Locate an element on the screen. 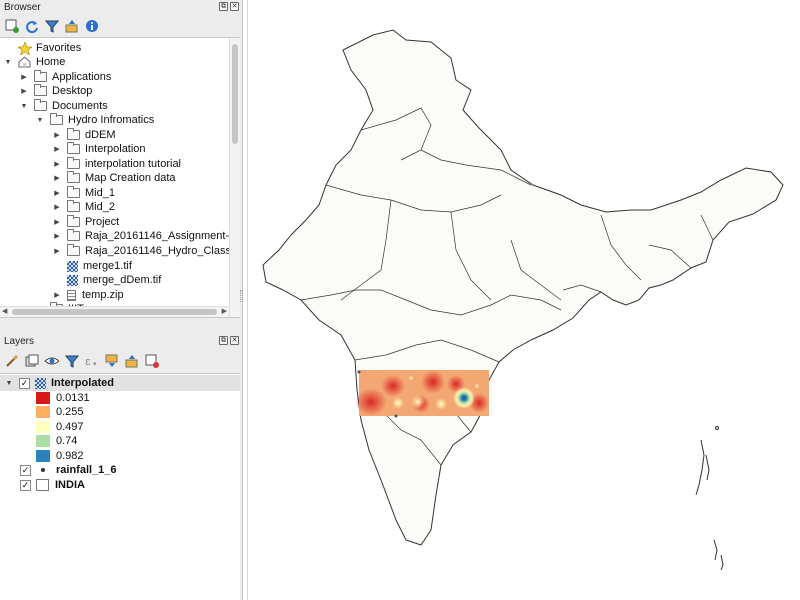 This screenshot has width=800, height=600. tree-item-mid-1: ▶ Mid_1 is located at coordinates (84, 193).